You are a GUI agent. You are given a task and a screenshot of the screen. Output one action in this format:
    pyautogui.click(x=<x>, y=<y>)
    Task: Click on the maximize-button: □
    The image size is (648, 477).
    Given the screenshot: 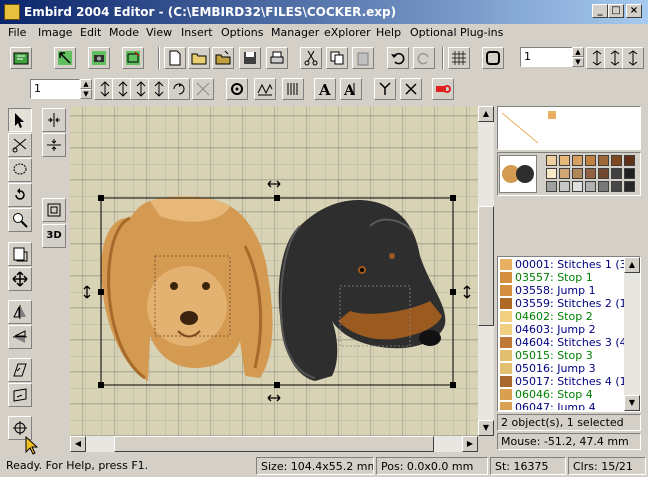 What is the action you would take?
    pyautogui.click(x=616, y=11)
    